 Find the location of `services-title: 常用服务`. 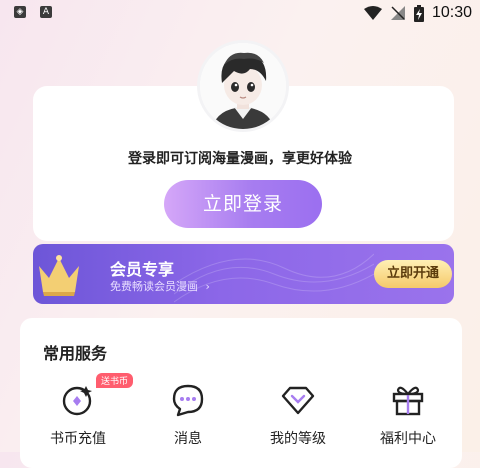

services-title: 常用服务 is located at coordinates (75, 353).